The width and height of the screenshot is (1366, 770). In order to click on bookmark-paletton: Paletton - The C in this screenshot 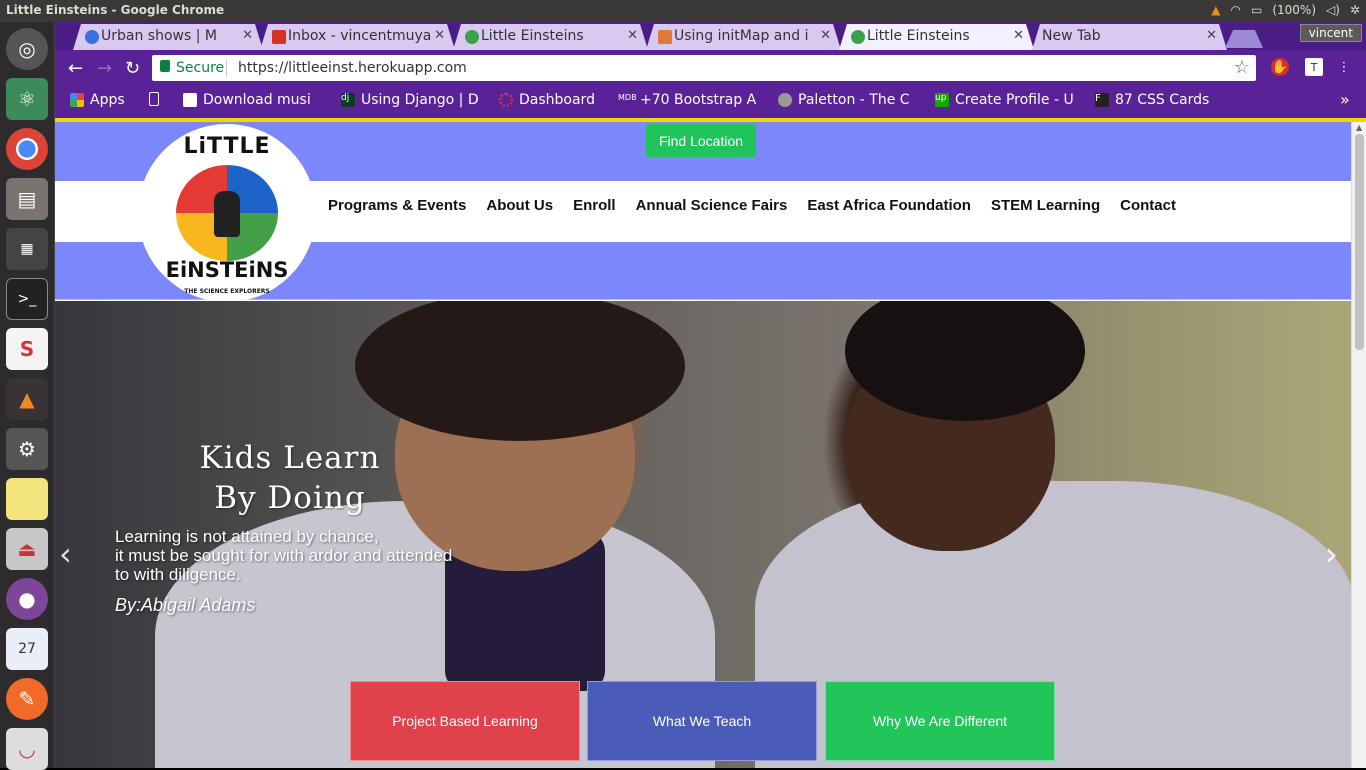, I will do `click(844, 100)`.